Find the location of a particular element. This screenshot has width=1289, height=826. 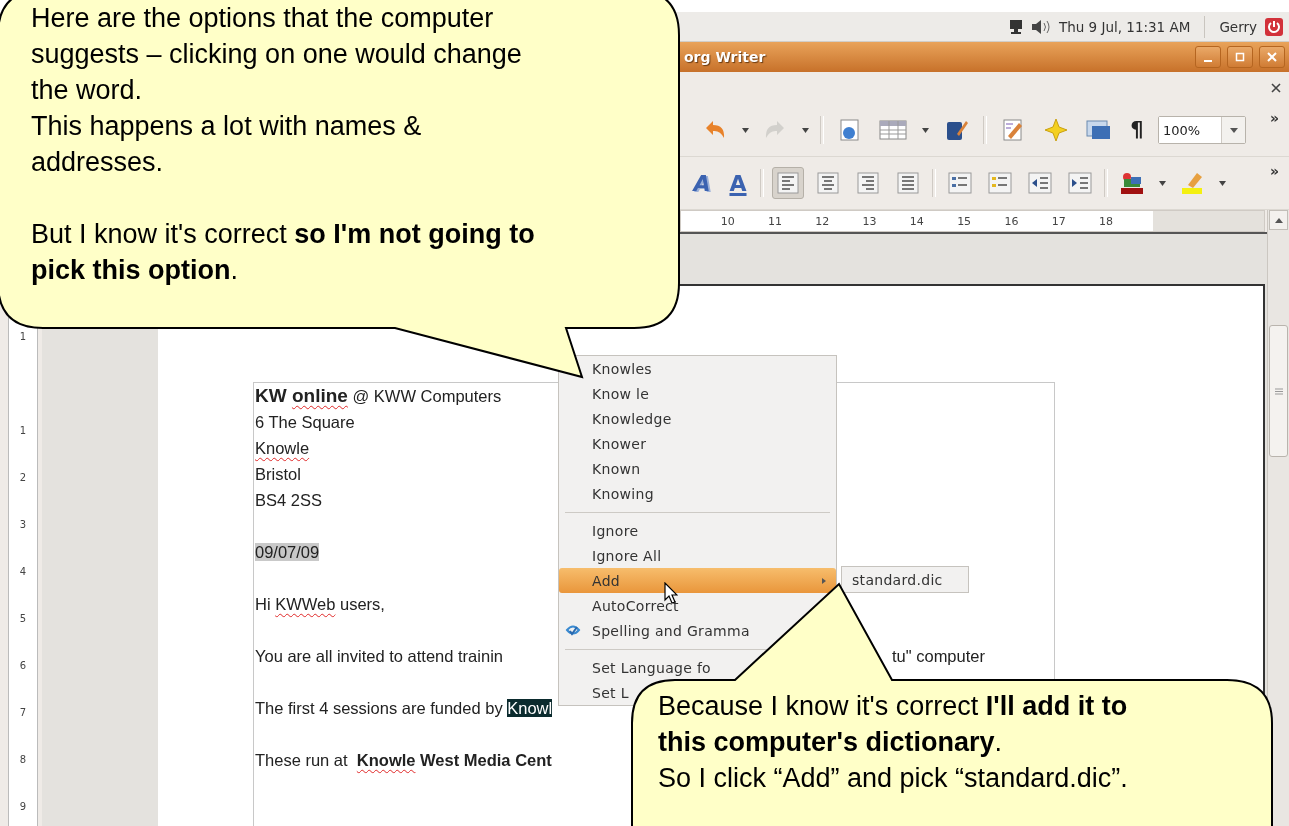

speaker-icon is located at coordinates (1040, 26).